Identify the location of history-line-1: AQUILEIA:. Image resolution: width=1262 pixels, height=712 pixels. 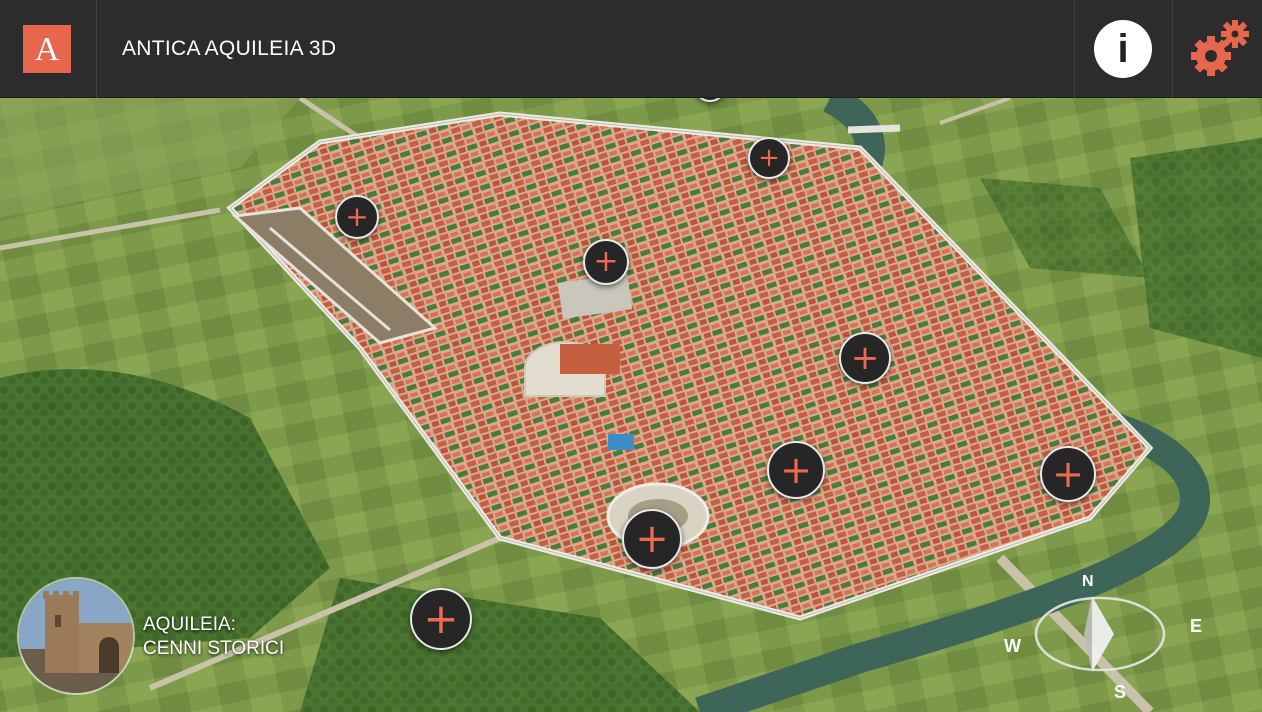
(189, 624).